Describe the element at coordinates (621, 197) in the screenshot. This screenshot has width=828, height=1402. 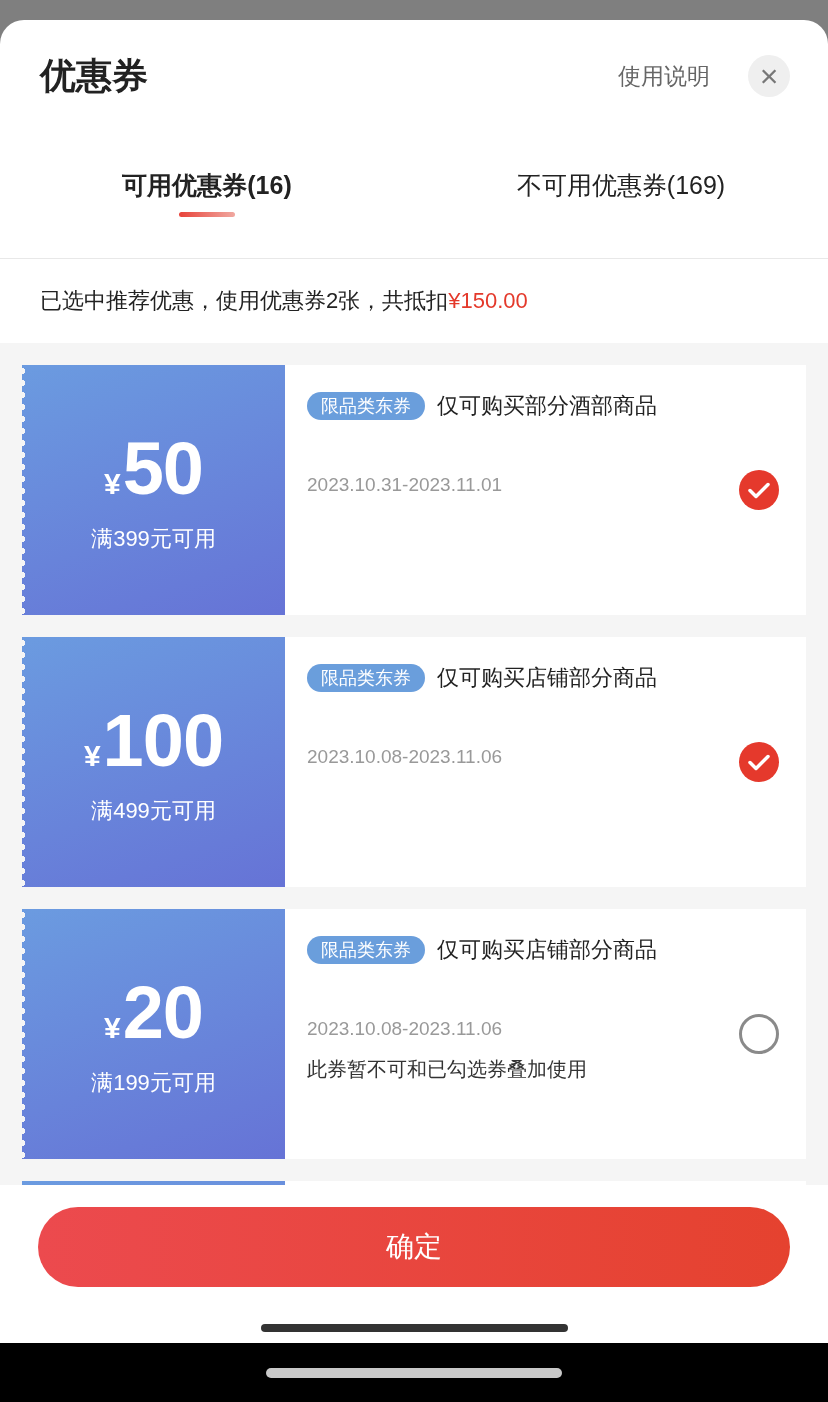
I see `tab: 不可用优惠券(169)` at that location.